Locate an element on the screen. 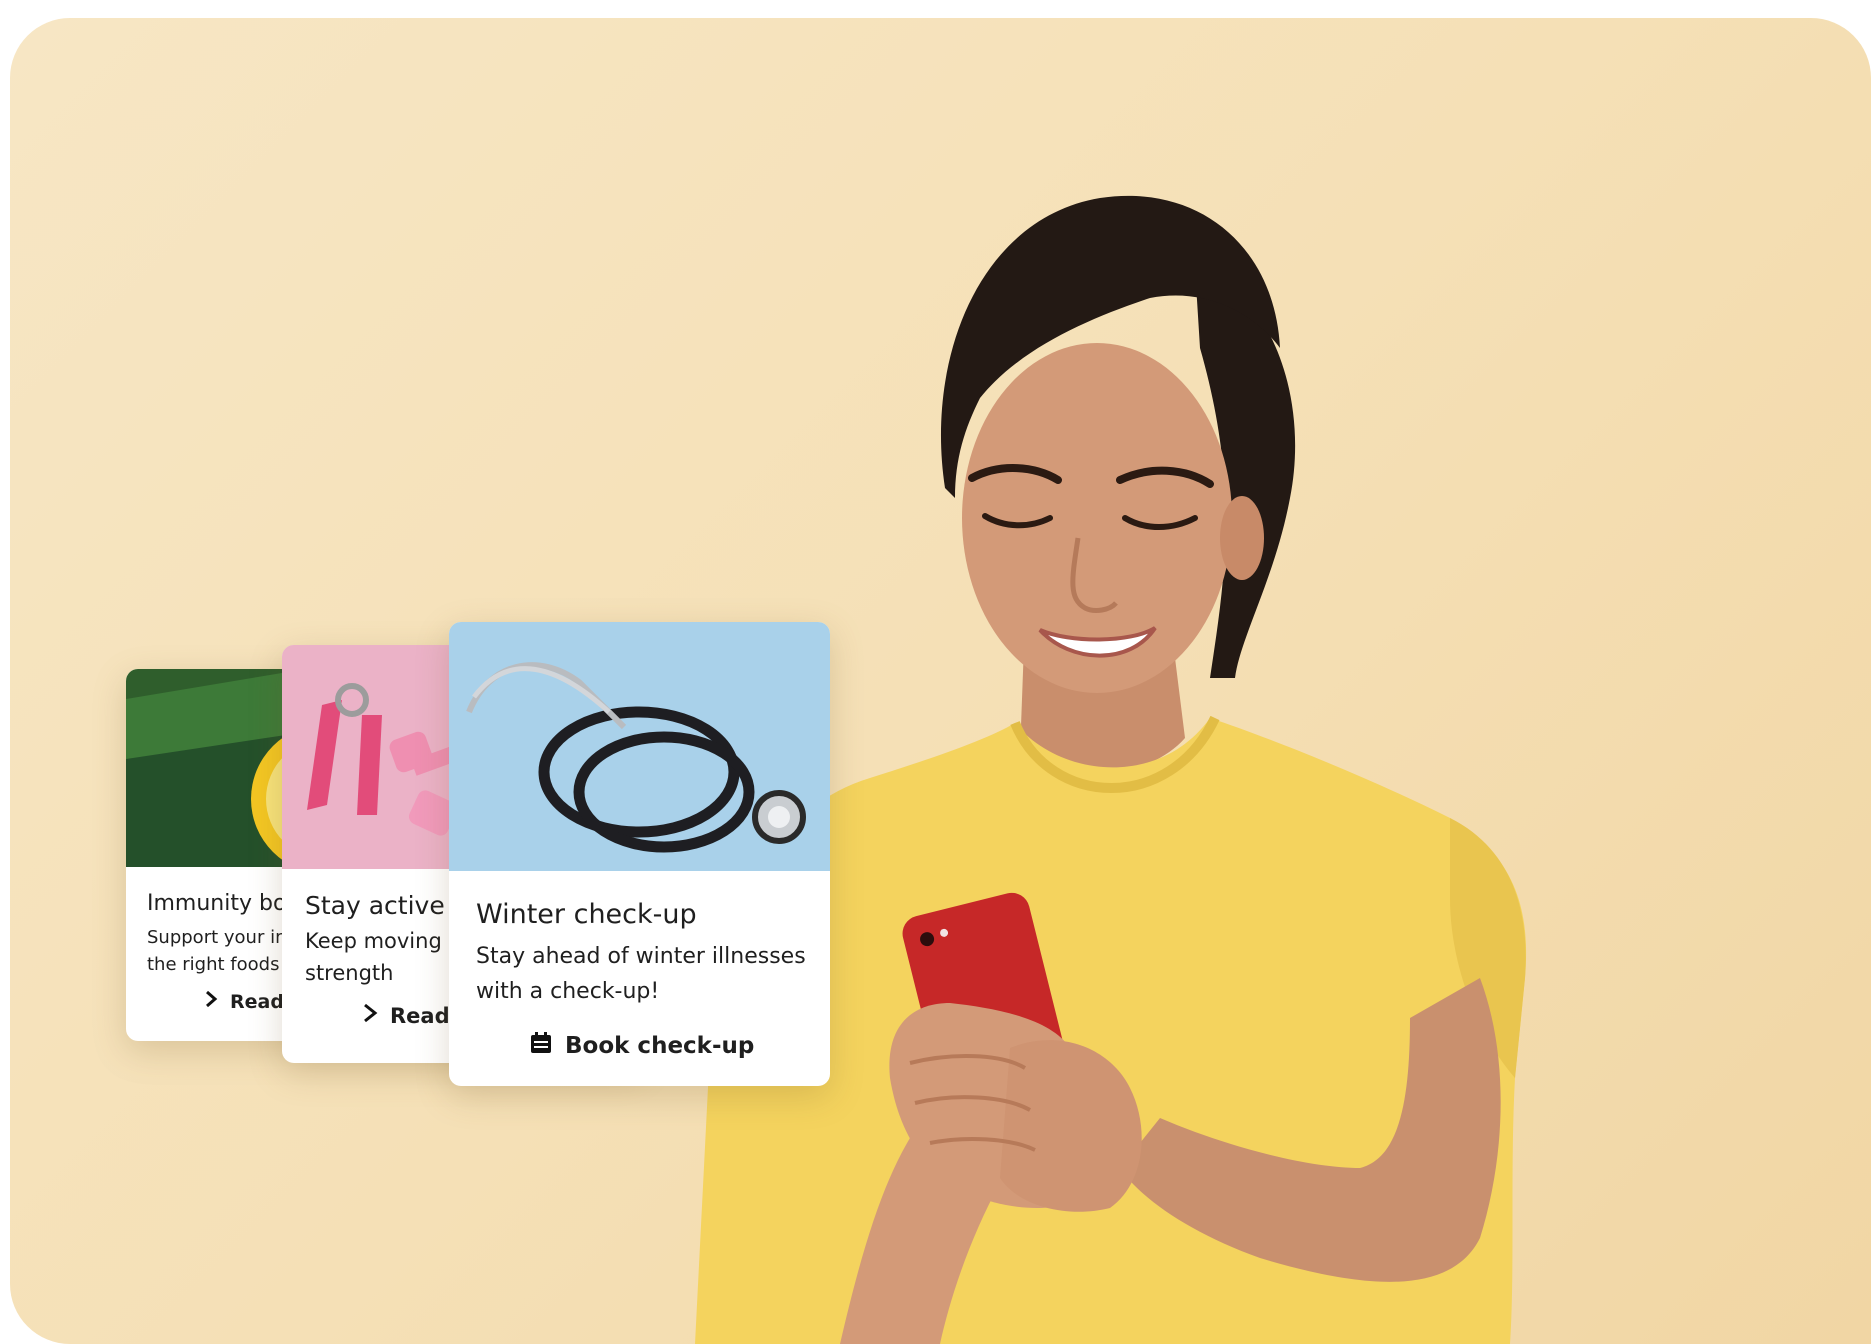 The width and height of the screenshot is (1871, 1344). card-title: Winter check-up is located at coordinates (586, 914).